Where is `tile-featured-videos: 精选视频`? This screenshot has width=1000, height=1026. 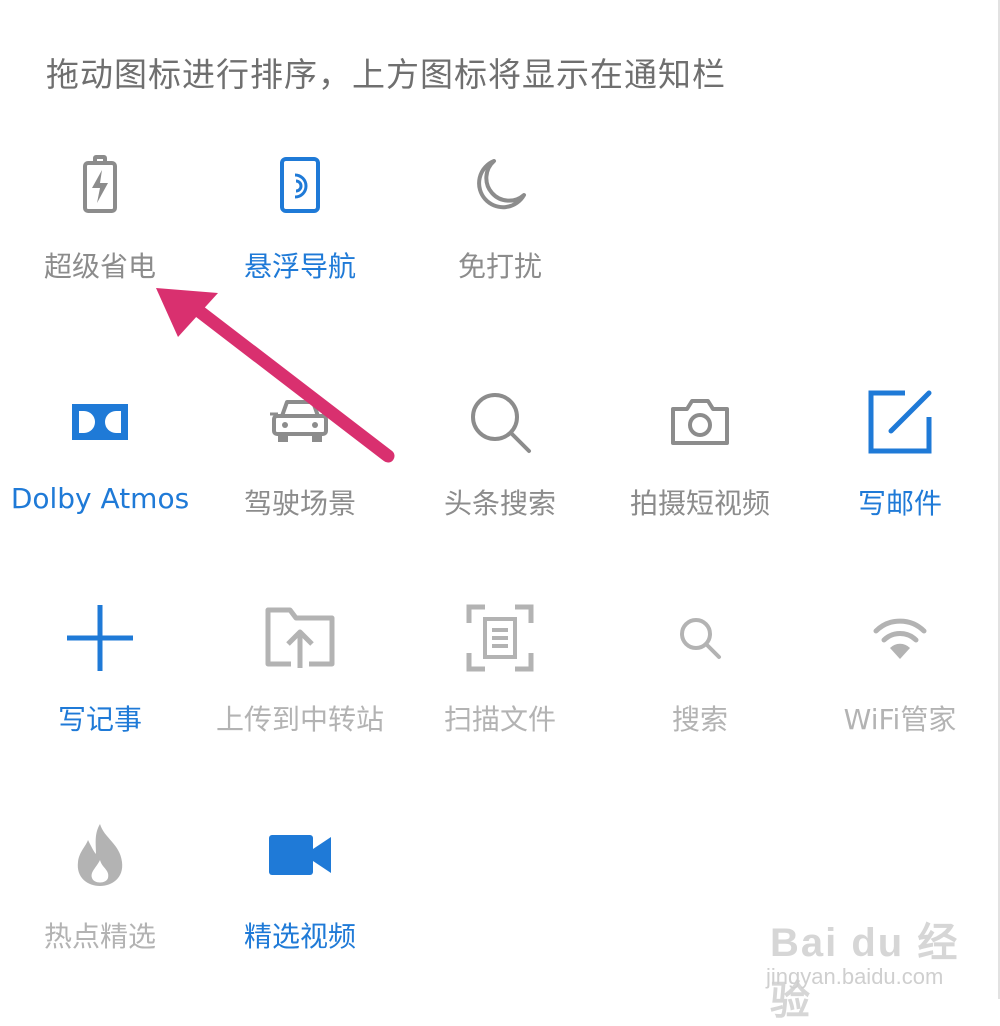
tile-featured-videos: 精选视频 is located at coordinates (300, 900).